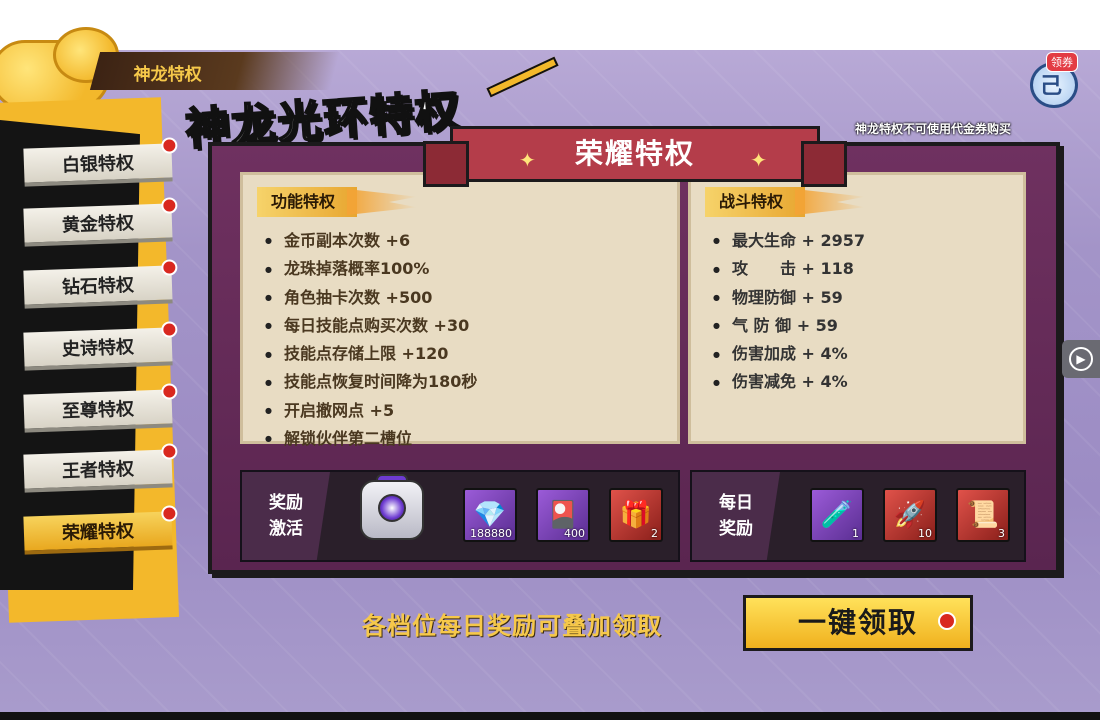 This screenshot has width=1100, height=720. I want to click on sidebar-item-label: 荣耀特权, so click(98, 532).